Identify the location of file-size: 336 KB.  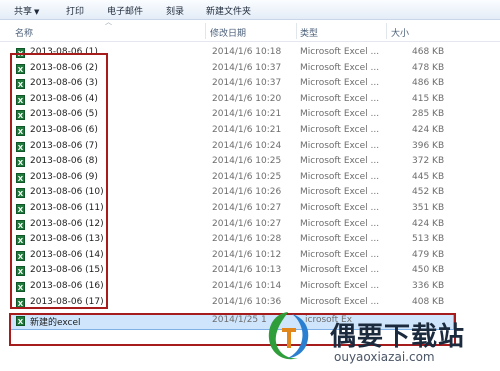
(428, 286).